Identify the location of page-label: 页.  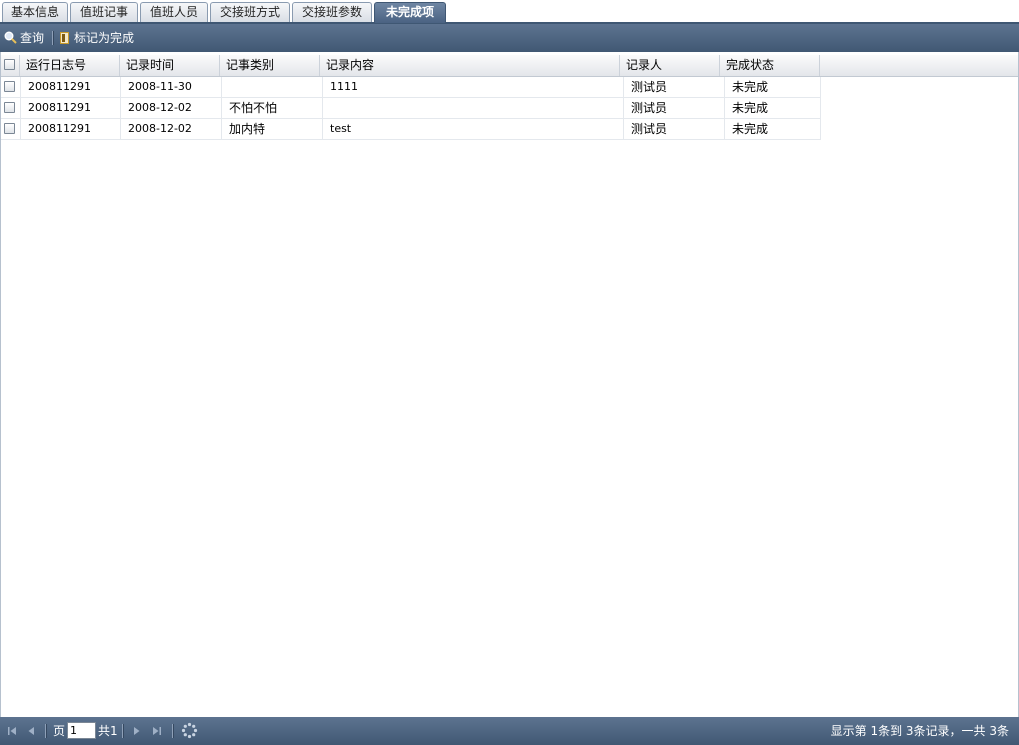
(59, 731).